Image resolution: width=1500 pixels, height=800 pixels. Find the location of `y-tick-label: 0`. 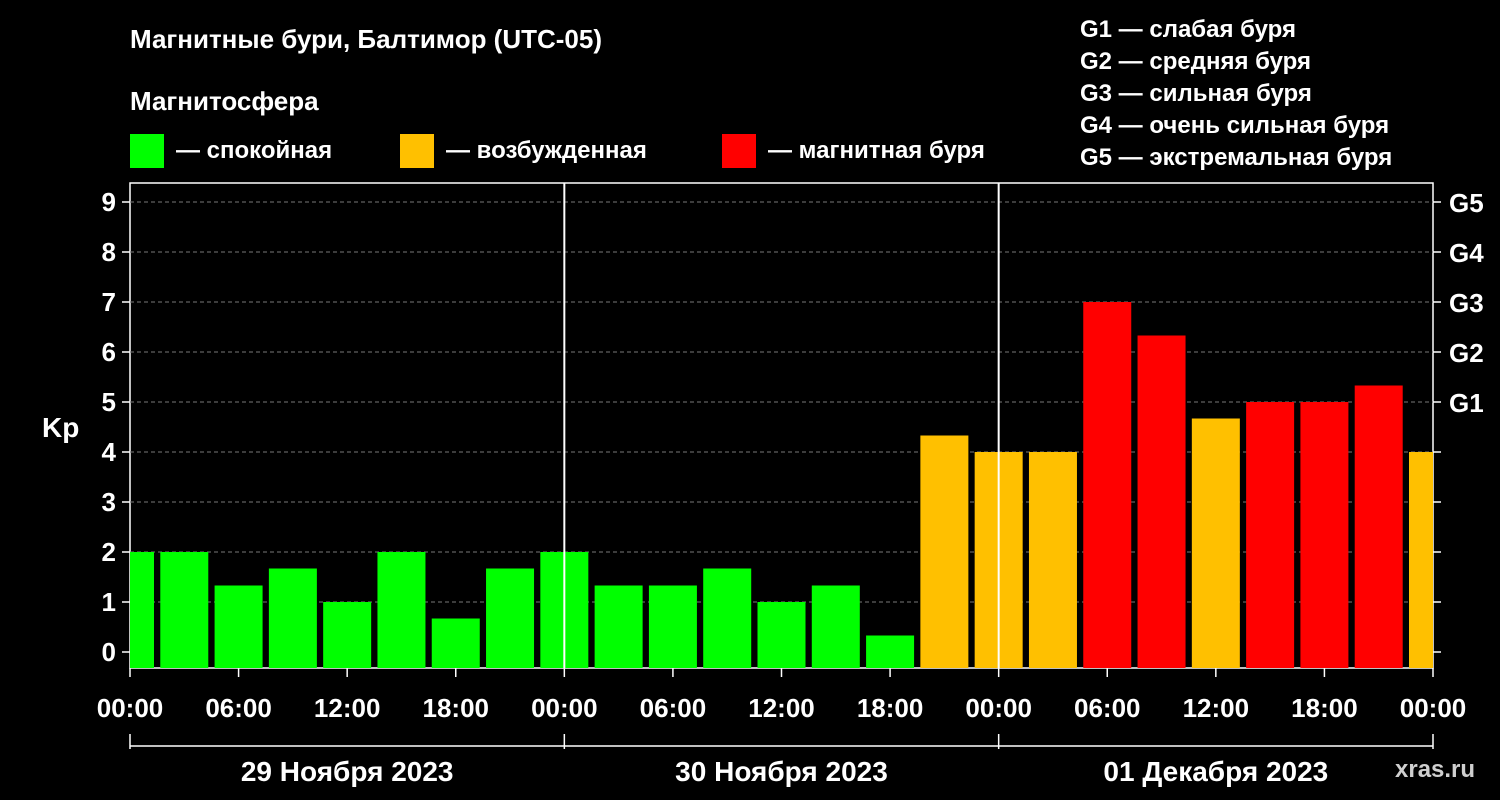

y-tick-label: 0 is located at coordinates (109, 652).